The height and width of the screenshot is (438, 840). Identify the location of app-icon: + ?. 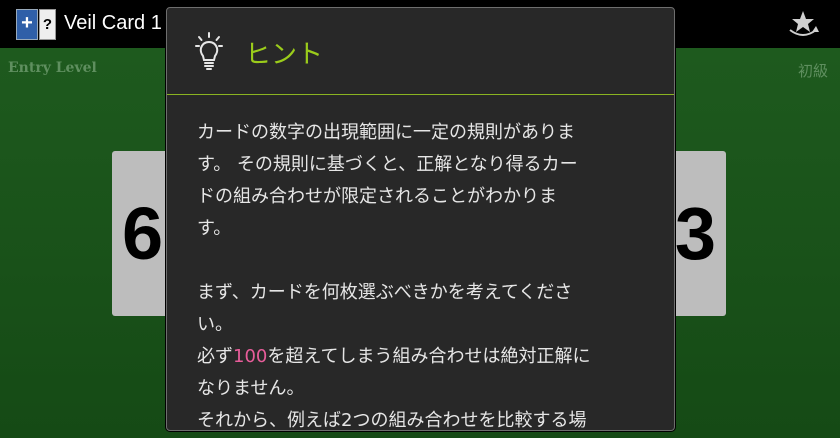
(37, 25).